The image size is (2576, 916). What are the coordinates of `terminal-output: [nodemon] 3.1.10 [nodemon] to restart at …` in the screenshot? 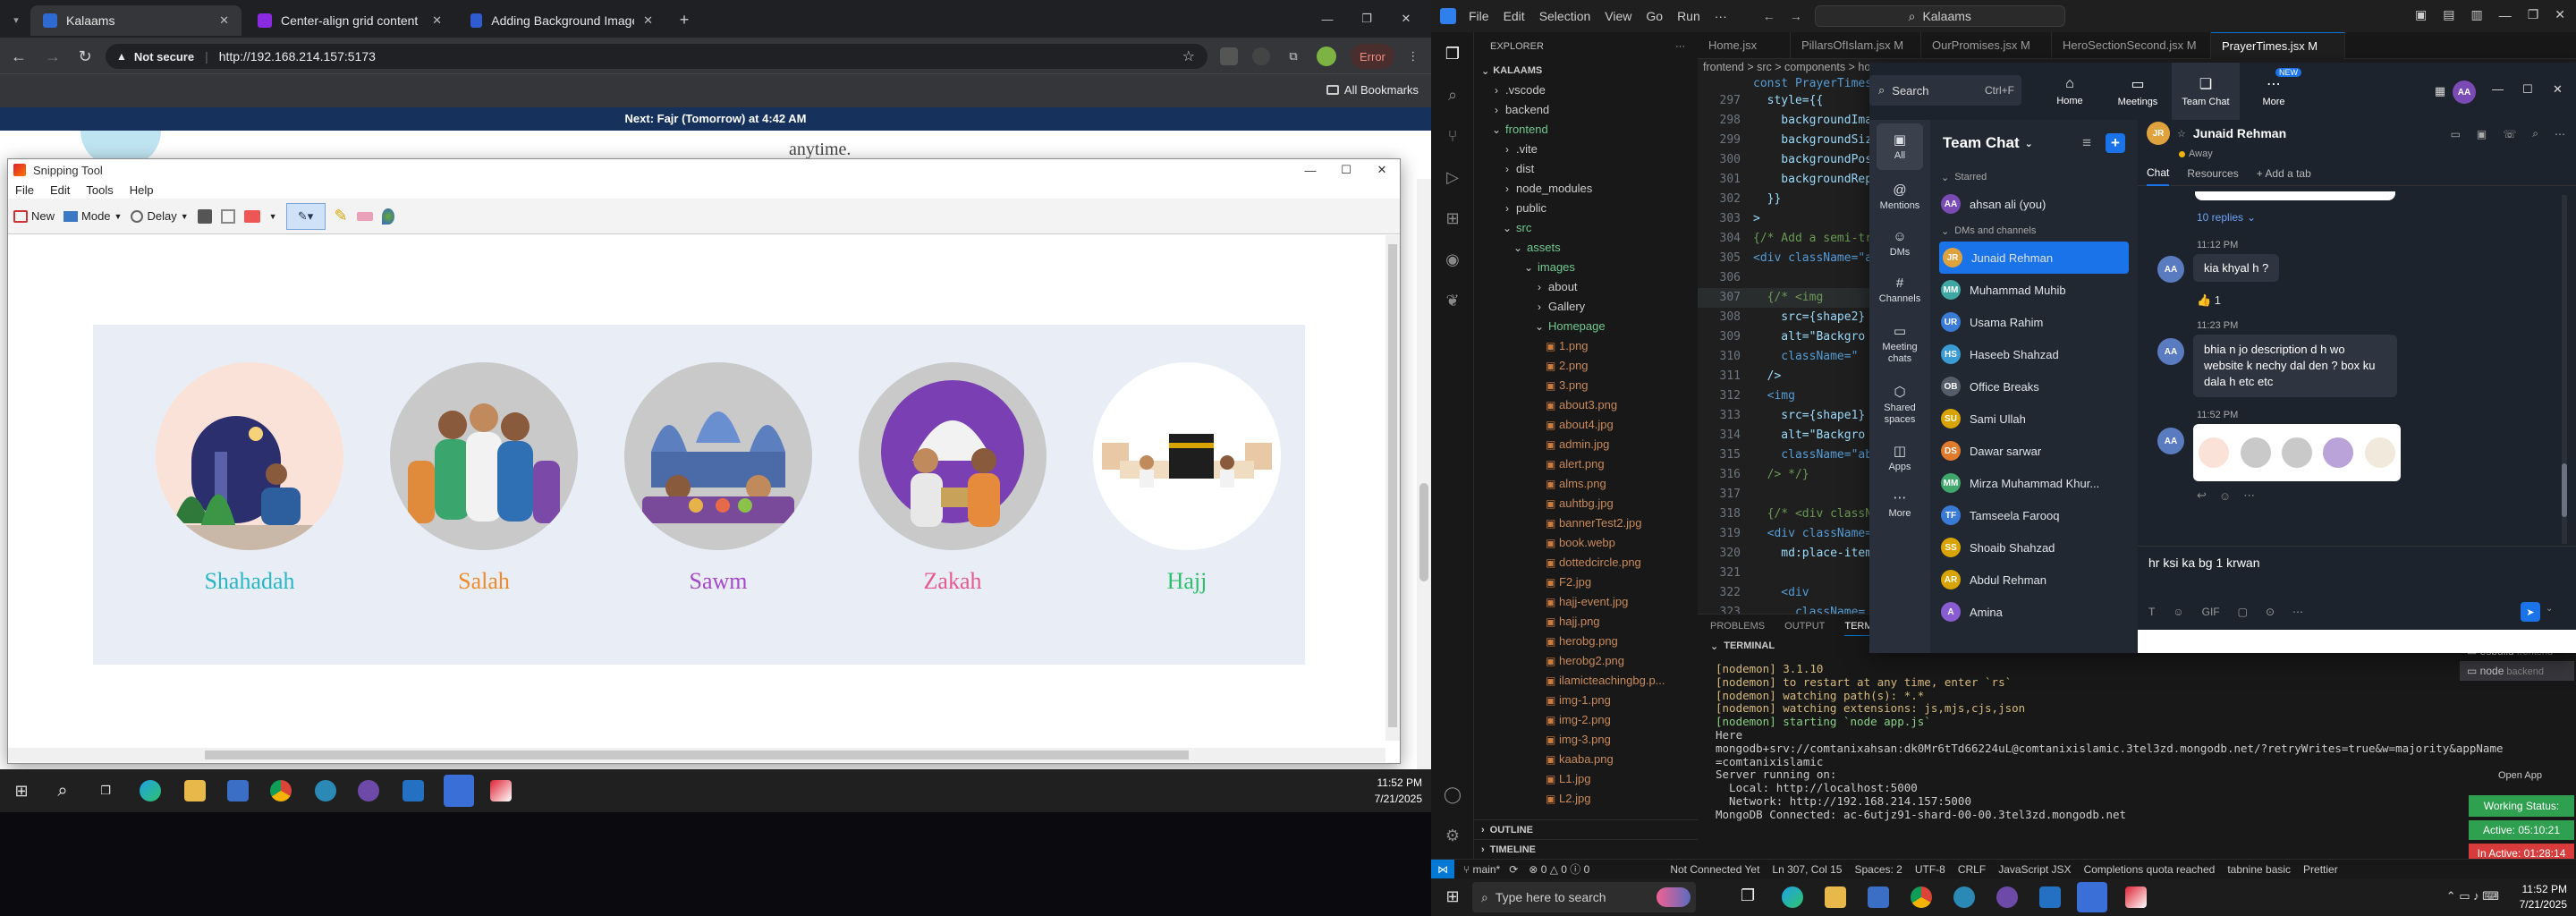 It's located at (2110, 742).